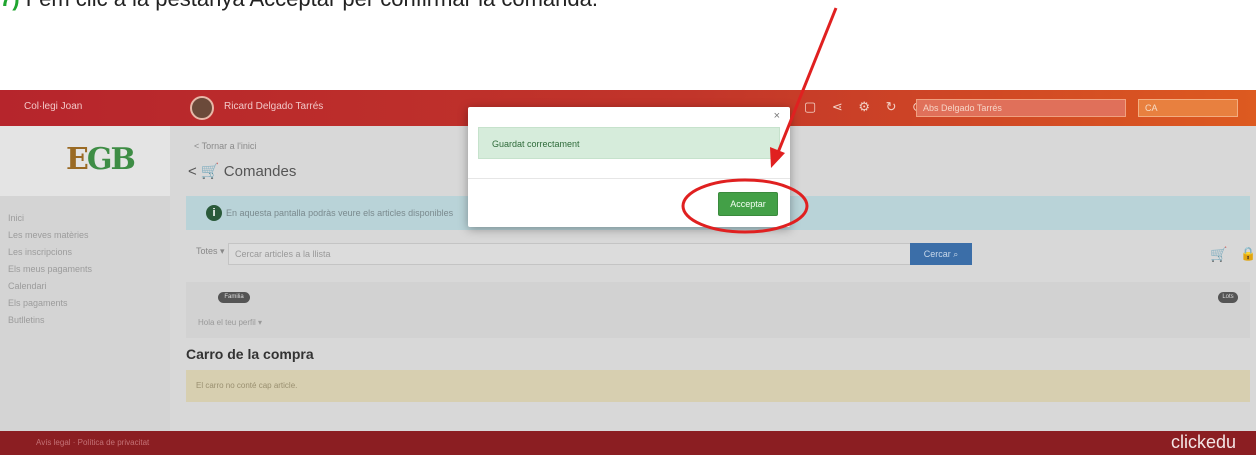 Image resolution: width=1256 pixels, height=455 pixels. Describe the element at coordinates (210, 251) in the screenshot. I see `filter-dropdown: Totes ▾` at that location.